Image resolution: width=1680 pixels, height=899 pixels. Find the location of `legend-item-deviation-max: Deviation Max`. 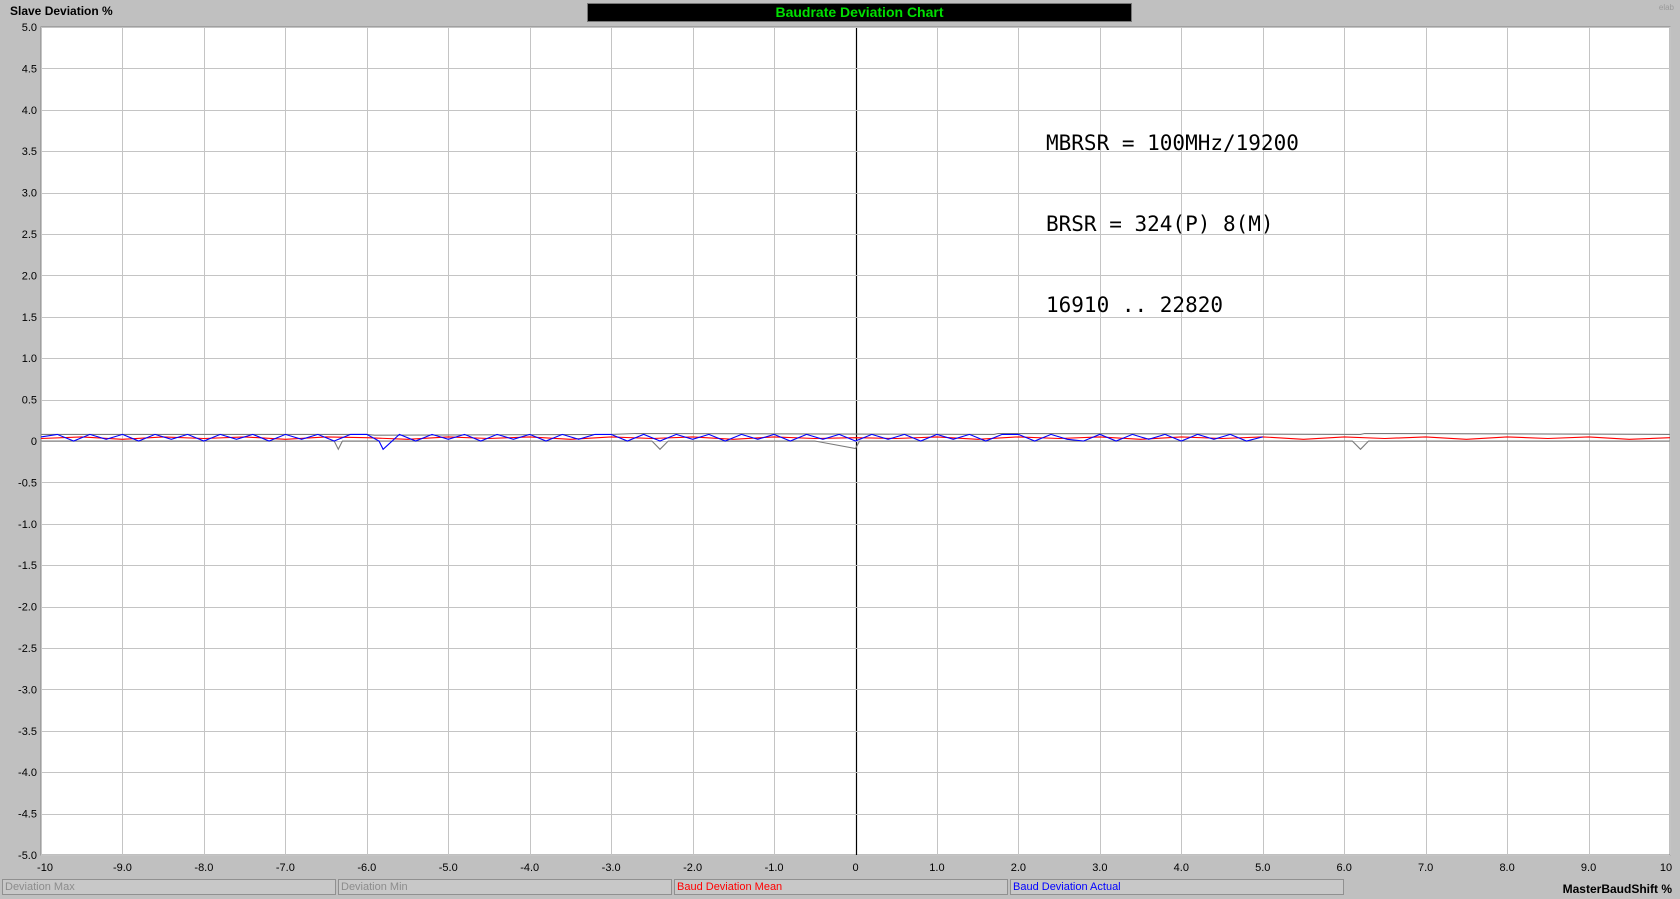

legend-item-deviation-max: Deviation Max is located at coordinates (169, 887).